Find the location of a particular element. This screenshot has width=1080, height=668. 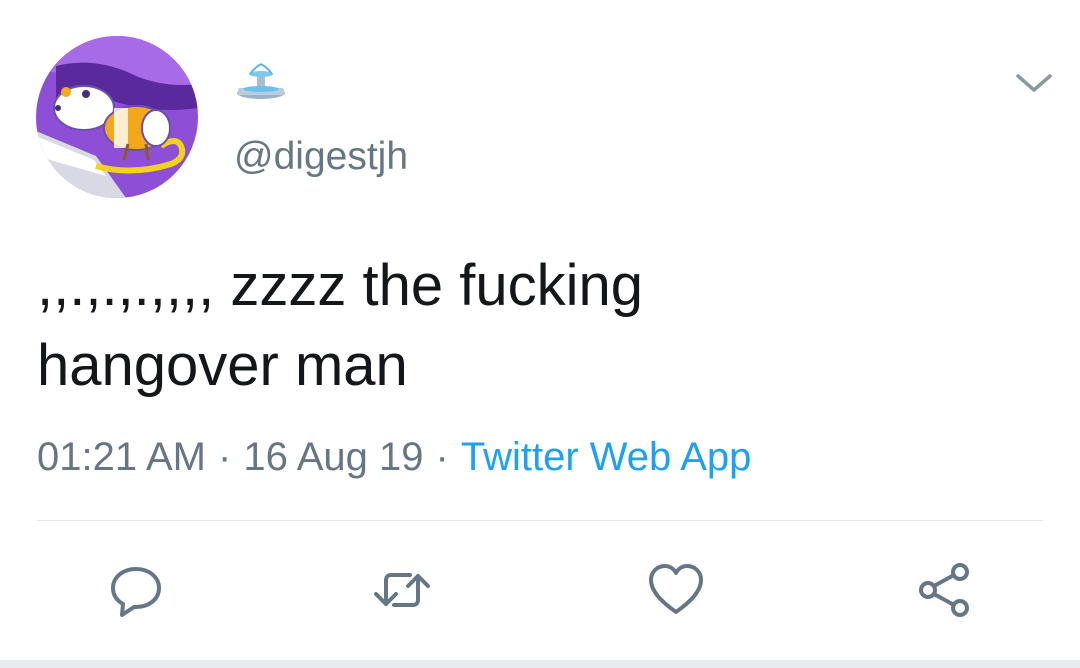

bottom-border is located at coordinates (540, 664).